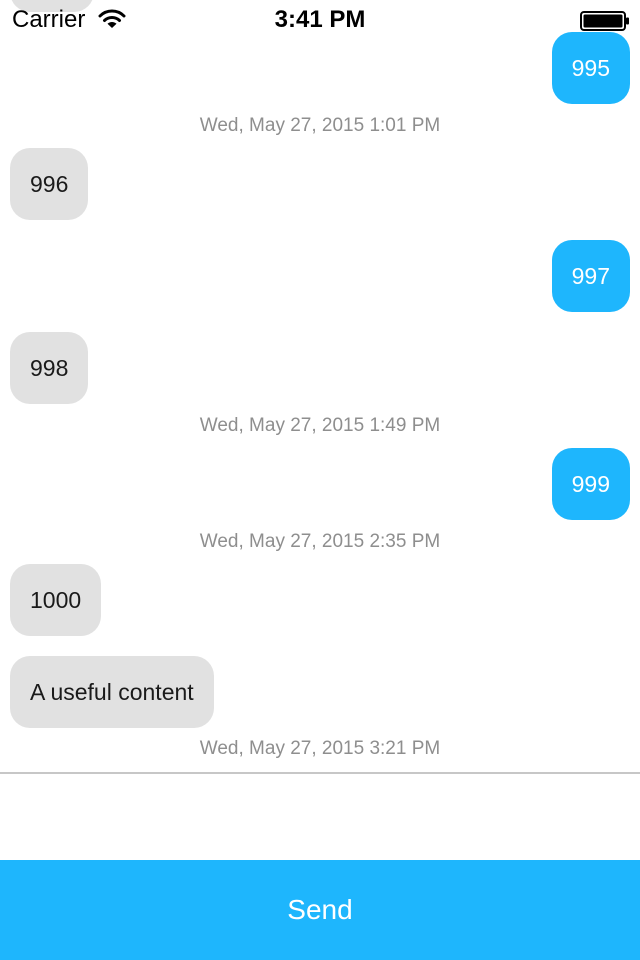 This screenshot has width=640, height=960. I want to click on message-text: 1000, so click(56, 599).